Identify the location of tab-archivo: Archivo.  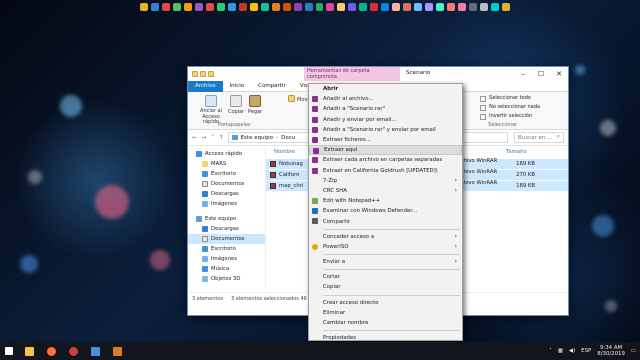
(205, 86).